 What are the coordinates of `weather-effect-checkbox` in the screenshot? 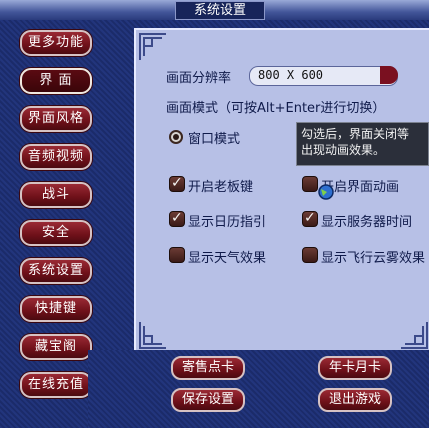 It's located at (177, 255).